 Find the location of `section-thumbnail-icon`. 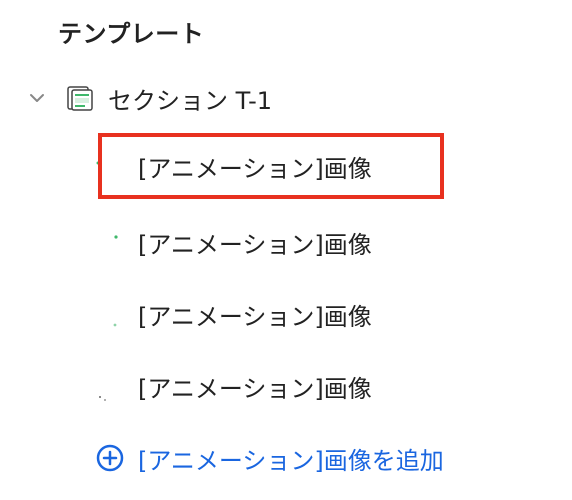

section-thumbnail-icon is located at coordinates (80, 98).